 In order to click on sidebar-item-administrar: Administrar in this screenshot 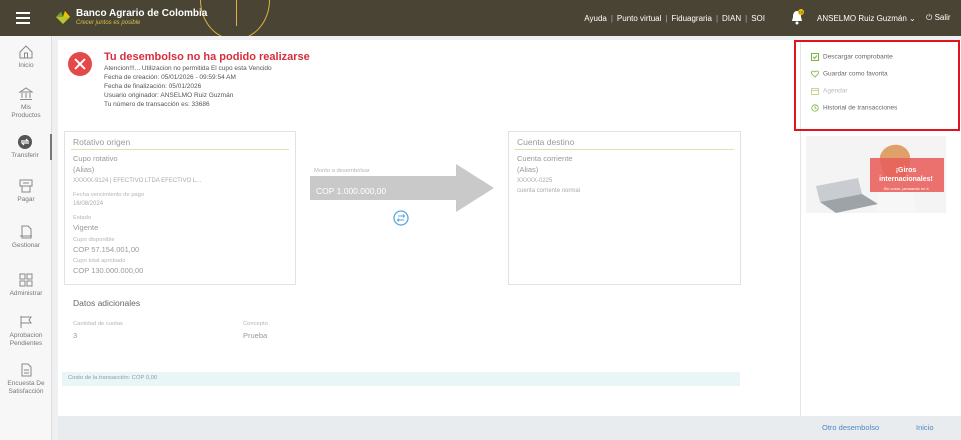, I will do `click(26, 285)`.